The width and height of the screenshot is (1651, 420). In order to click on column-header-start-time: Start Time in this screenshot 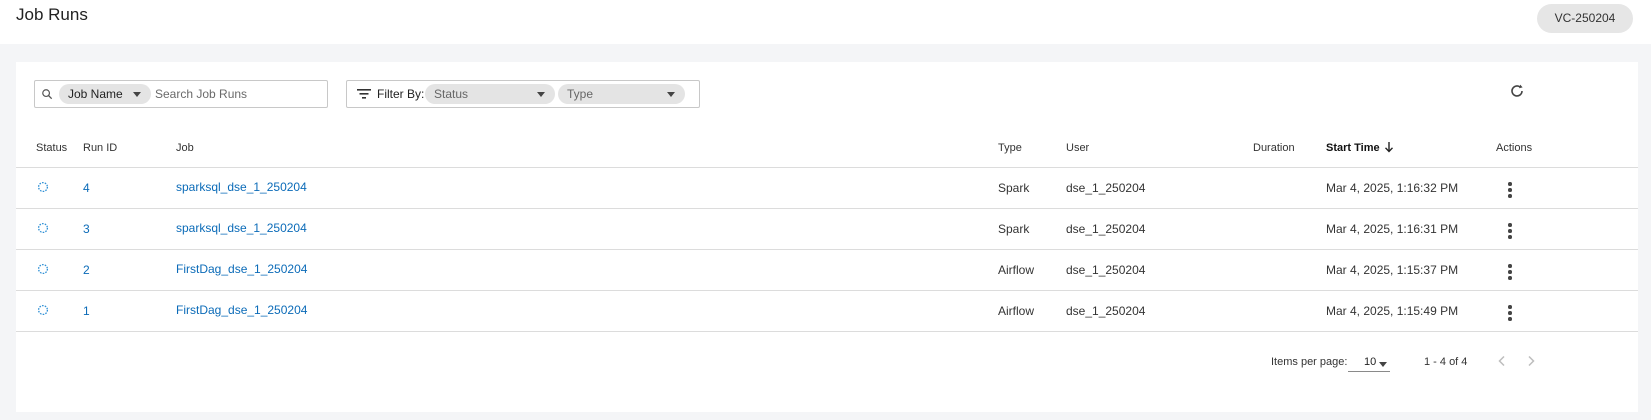, I will do `click(1353, 148)`.